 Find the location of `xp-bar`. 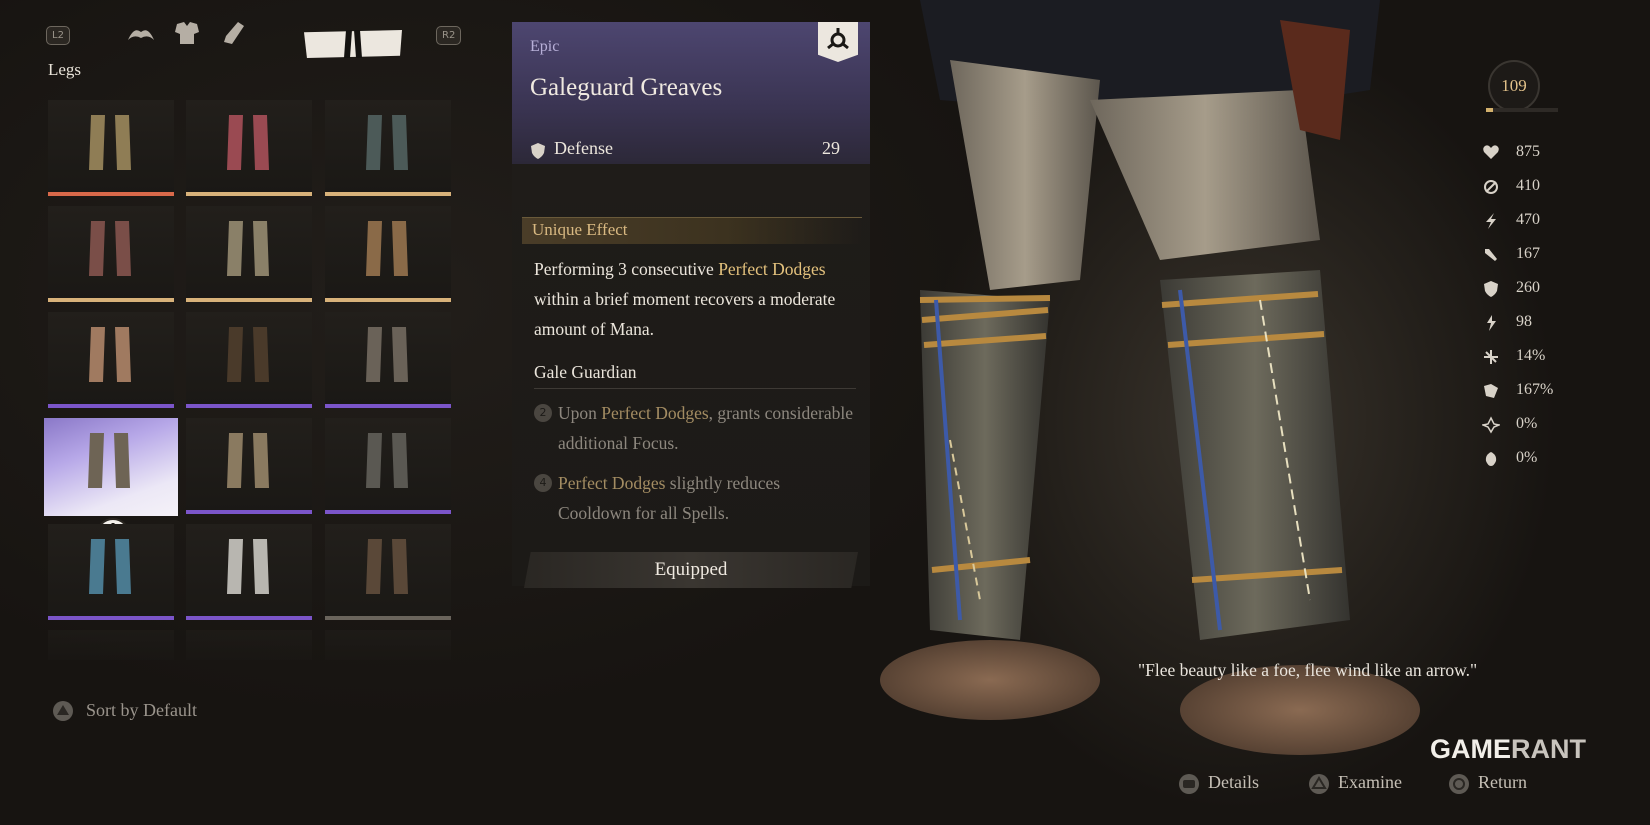

xp-bar is located at coordinates (1522, 110).